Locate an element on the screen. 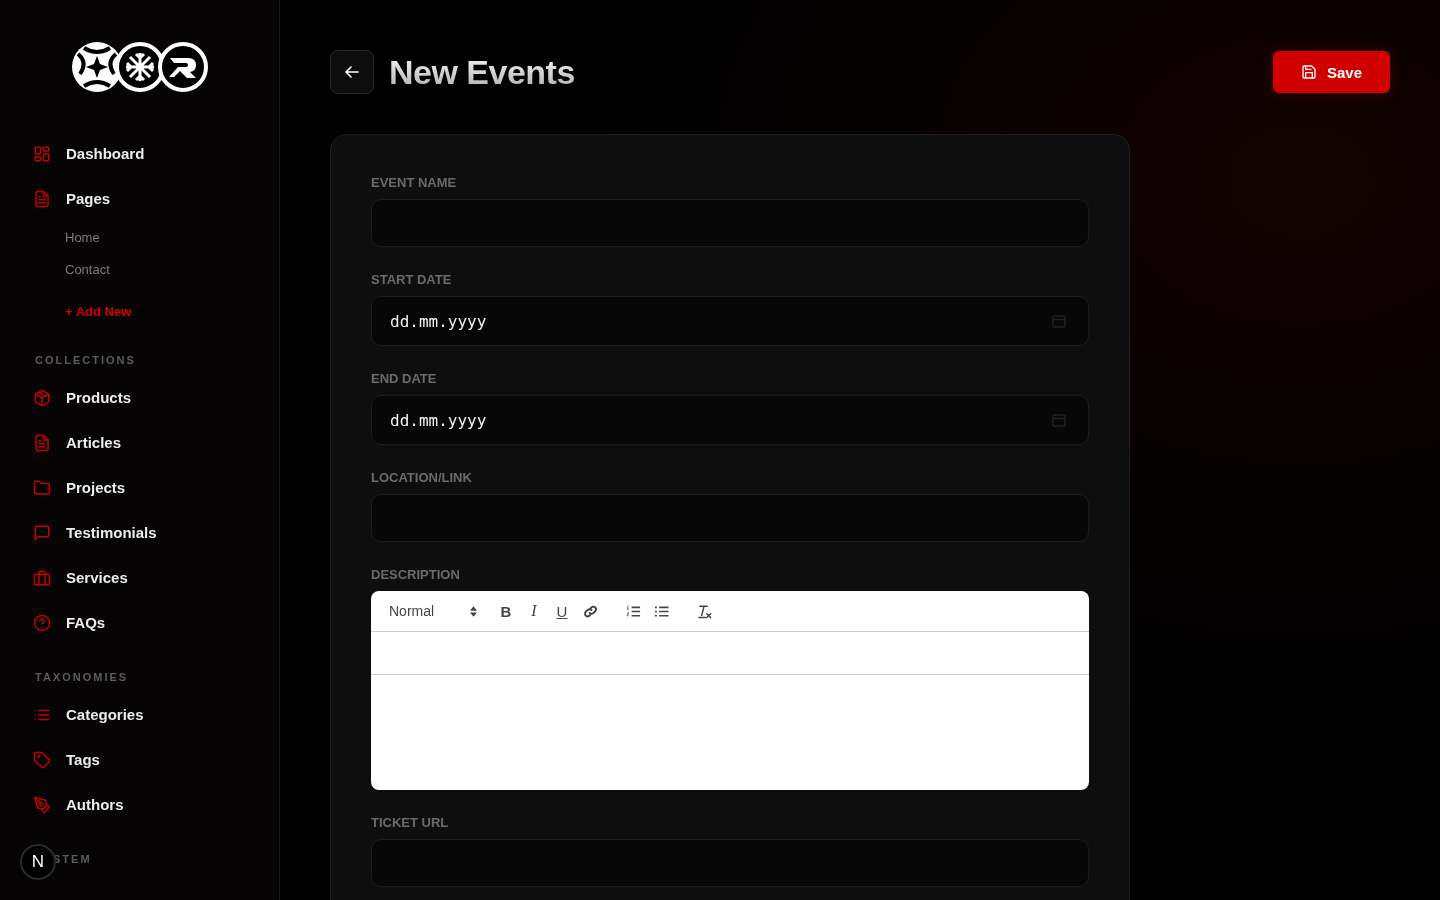 The height and width of the screenshot is (900, 1440). briefcase-icon is located at coordinates (42, 577).